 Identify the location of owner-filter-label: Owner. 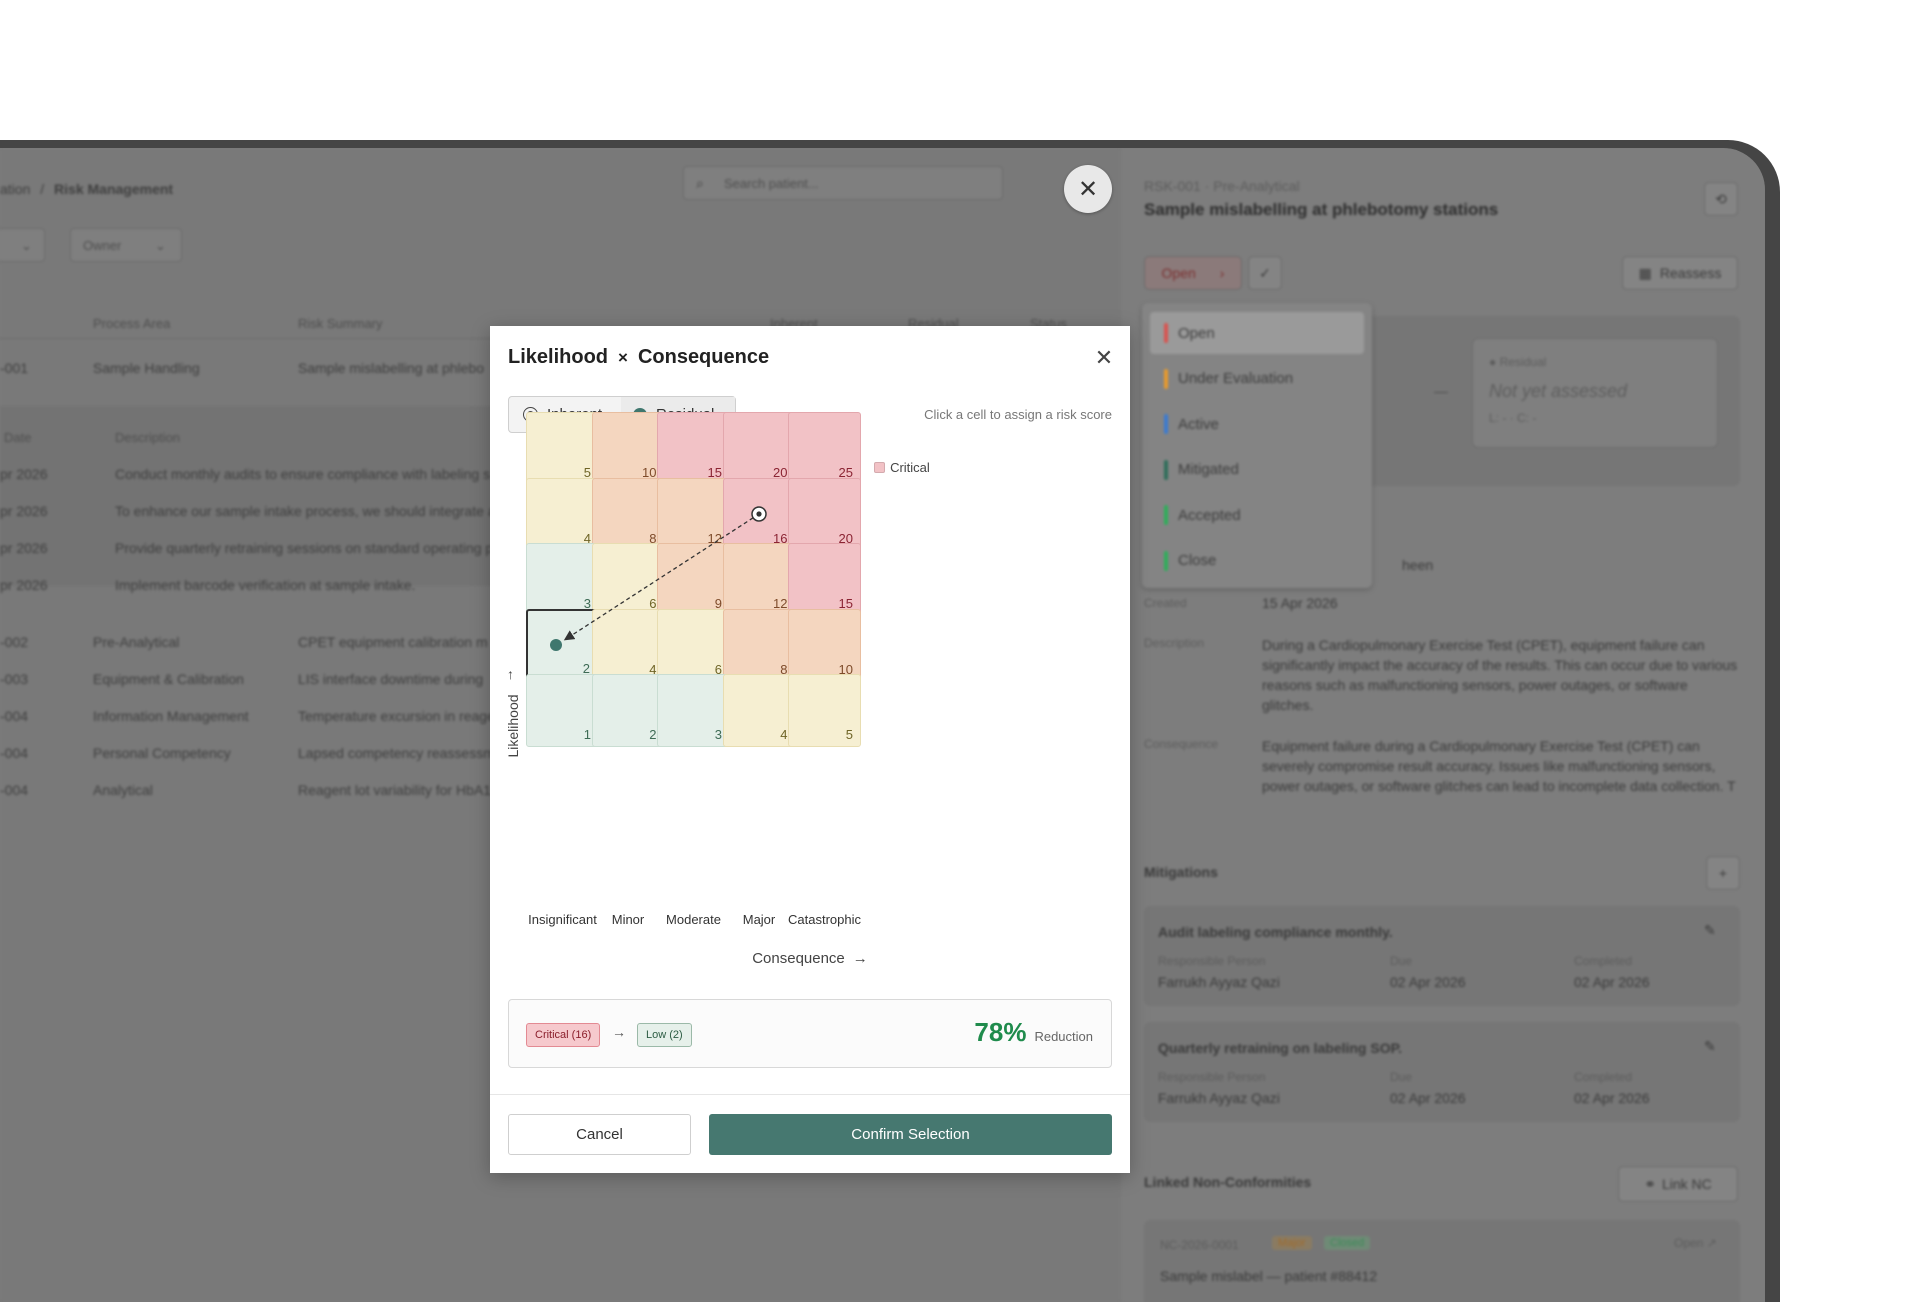
(102, 245).